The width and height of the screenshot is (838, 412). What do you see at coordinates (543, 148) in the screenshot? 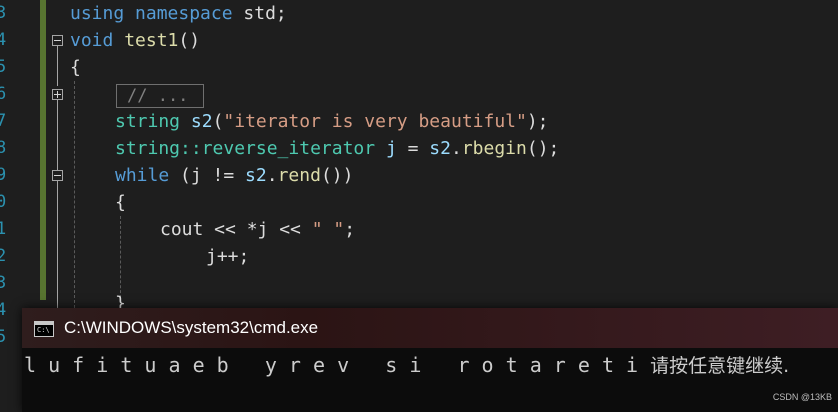
I see `code-text: ();` at bounding box center [543, 148].